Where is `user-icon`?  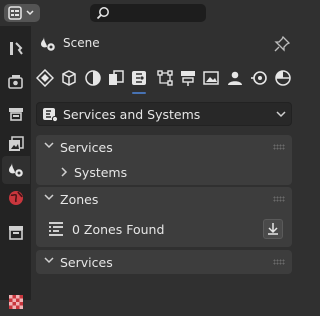
user-icon is located at coordinates (235, 78).